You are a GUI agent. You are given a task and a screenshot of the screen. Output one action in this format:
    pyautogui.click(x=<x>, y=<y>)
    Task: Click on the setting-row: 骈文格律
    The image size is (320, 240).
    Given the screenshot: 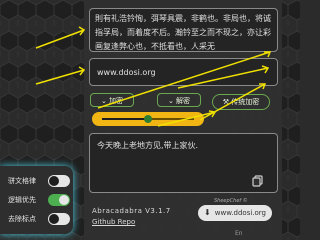 What is the action you would take?
    pyautogui.click(x=39, y=181)
    